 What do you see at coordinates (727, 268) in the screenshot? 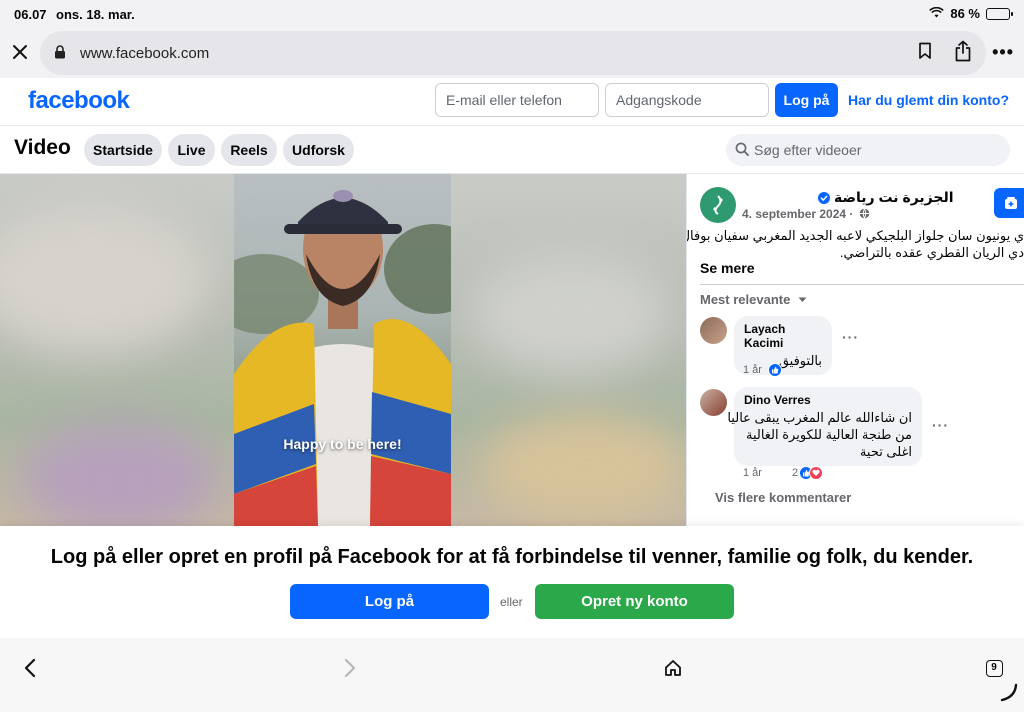
I see `see-more-link: Se mere` at bounding box center [727, 268].